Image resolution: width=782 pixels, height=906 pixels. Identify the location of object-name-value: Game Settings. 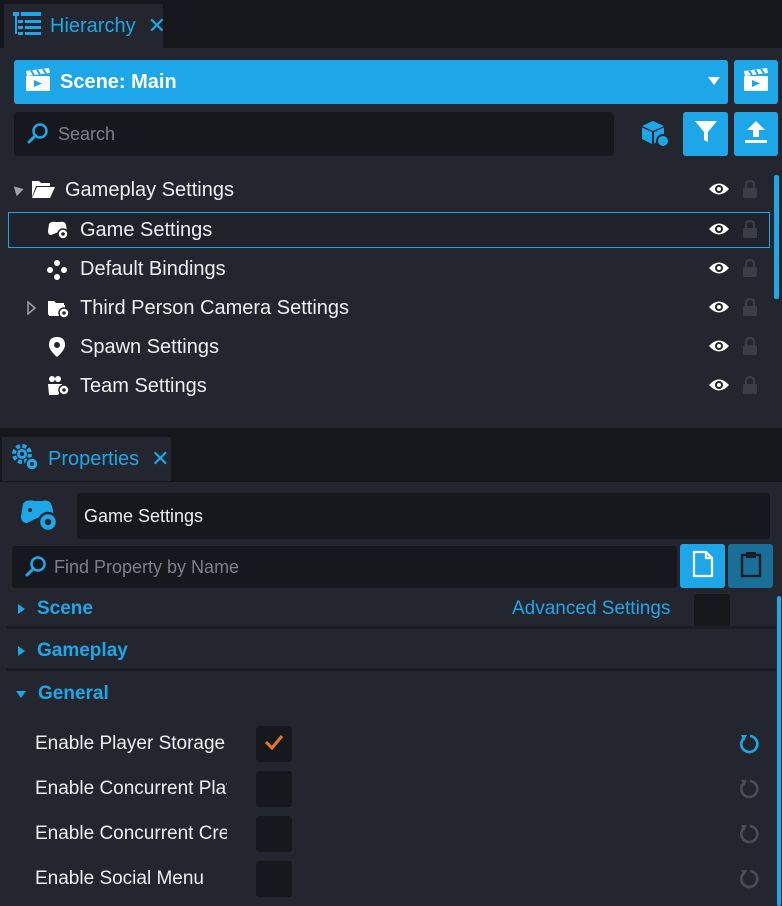
(144, 515).